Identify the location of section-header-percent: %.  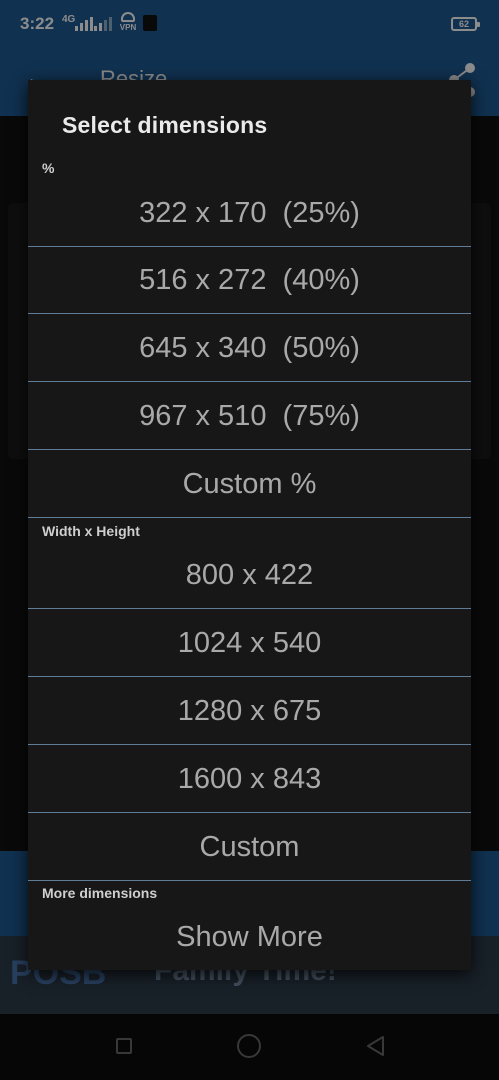
(48, 168).